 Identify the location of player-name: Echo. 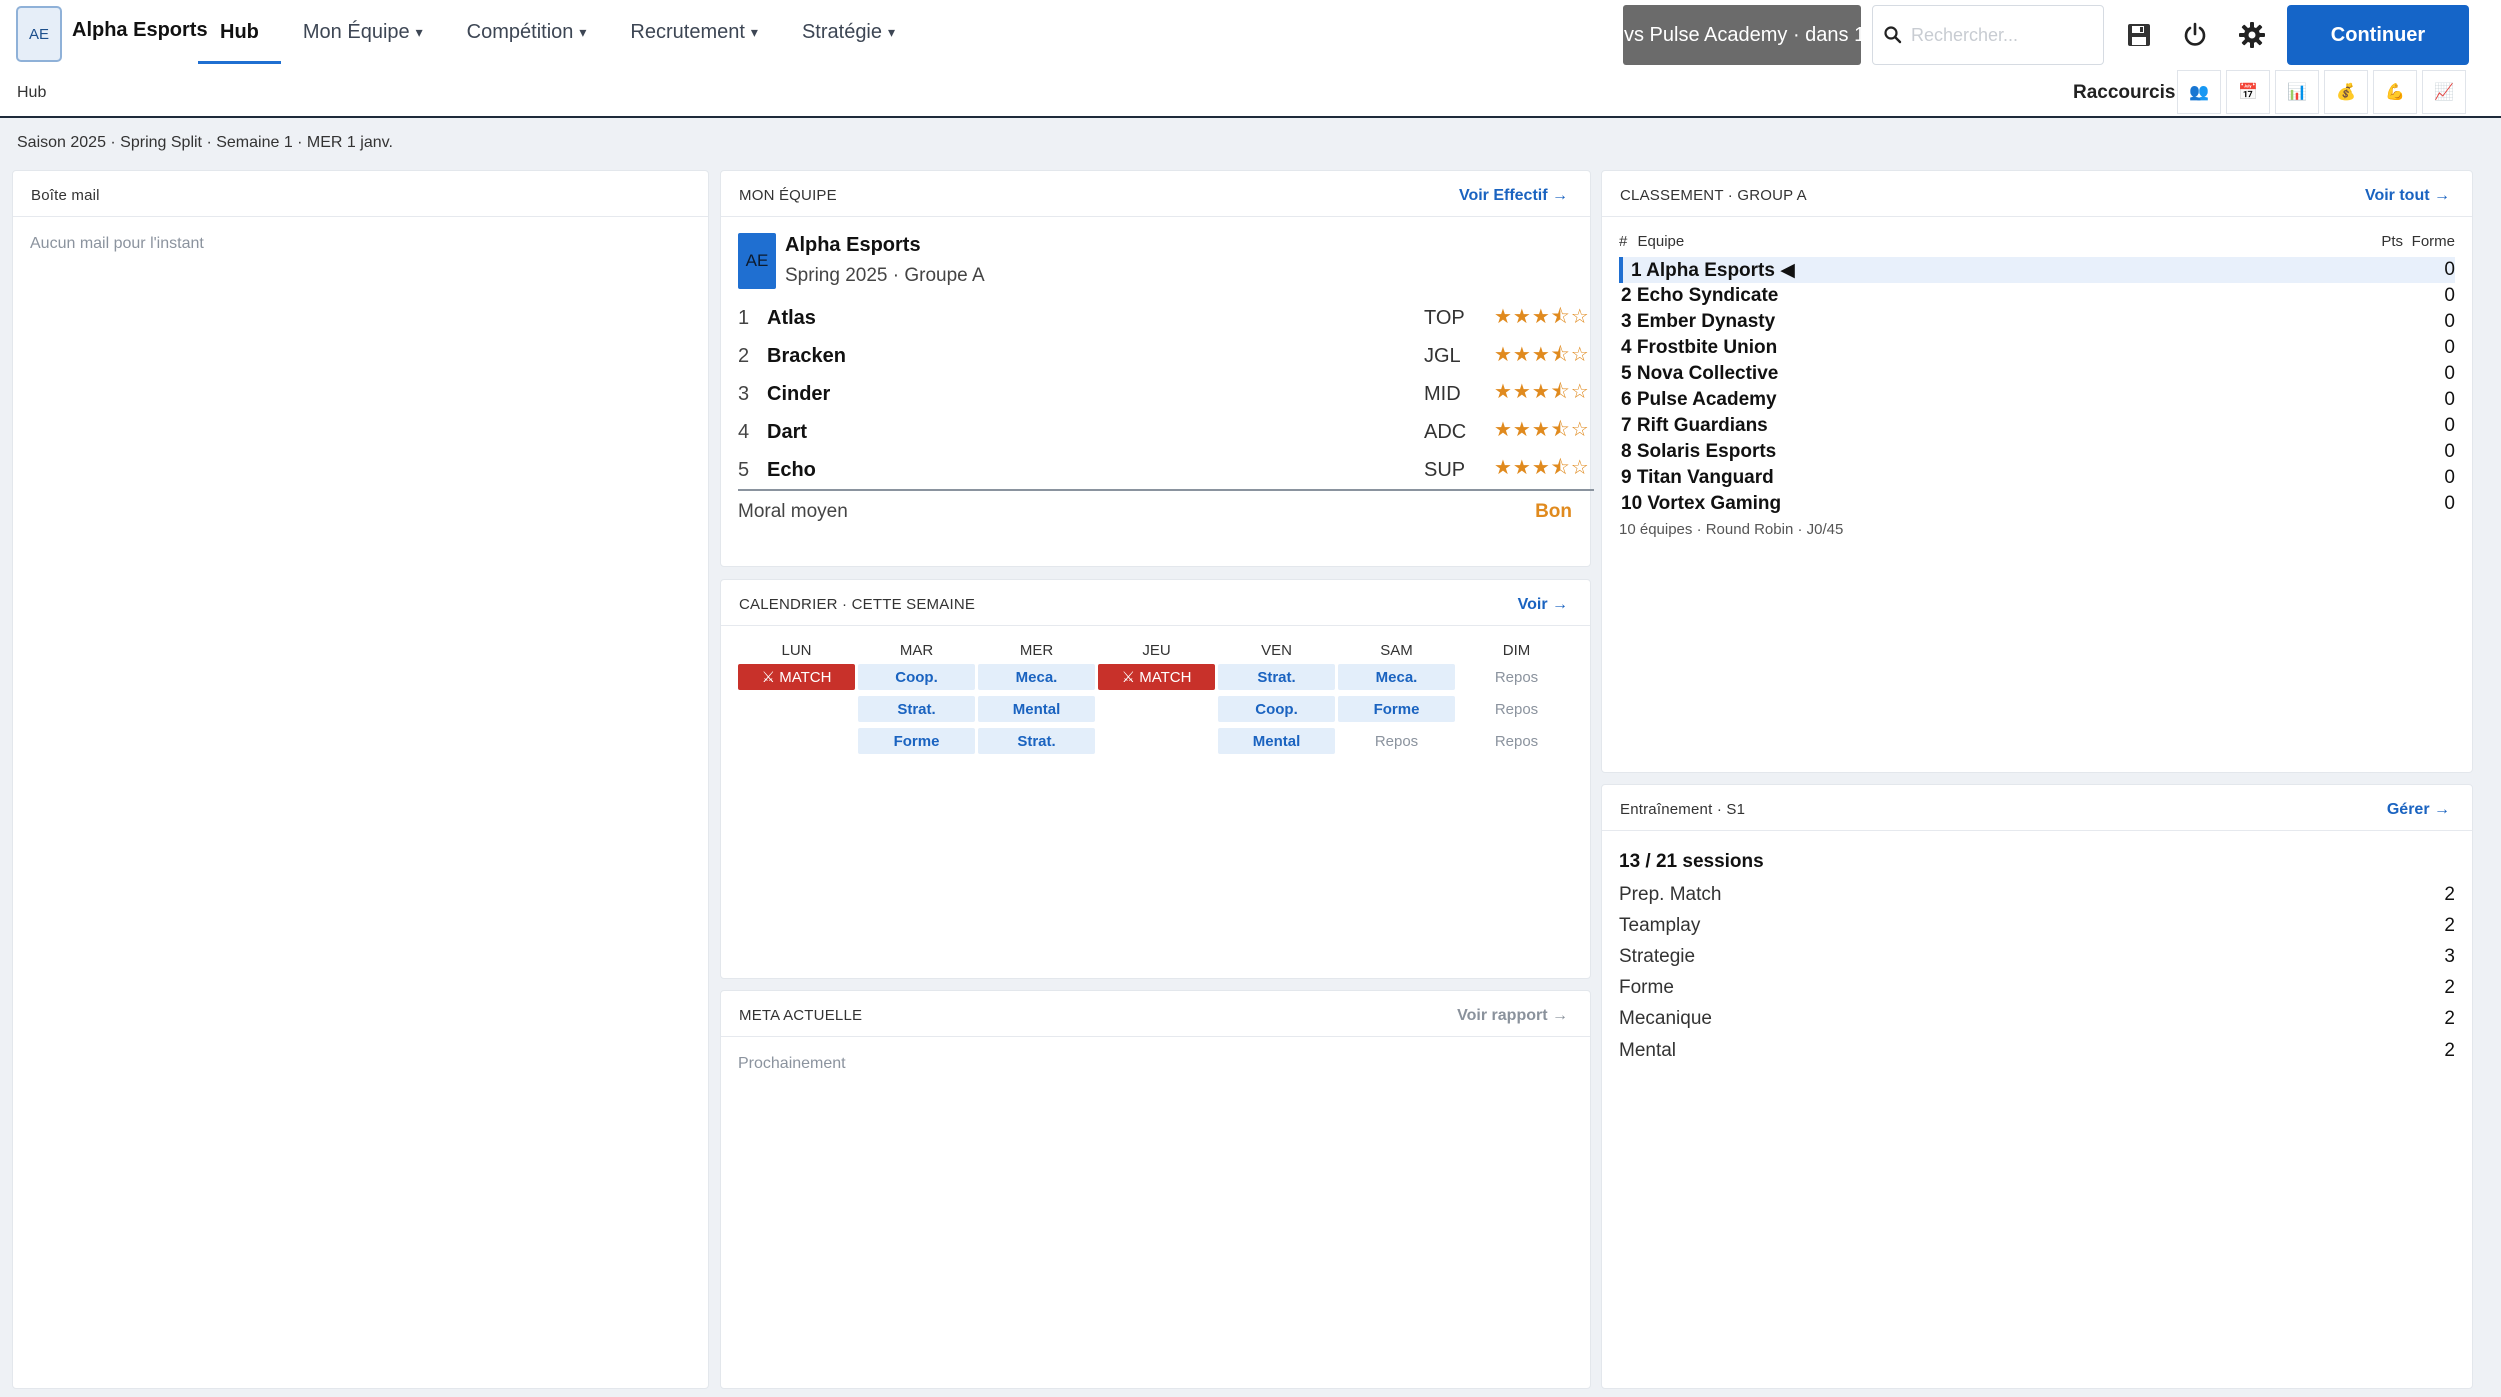
(791, 469).